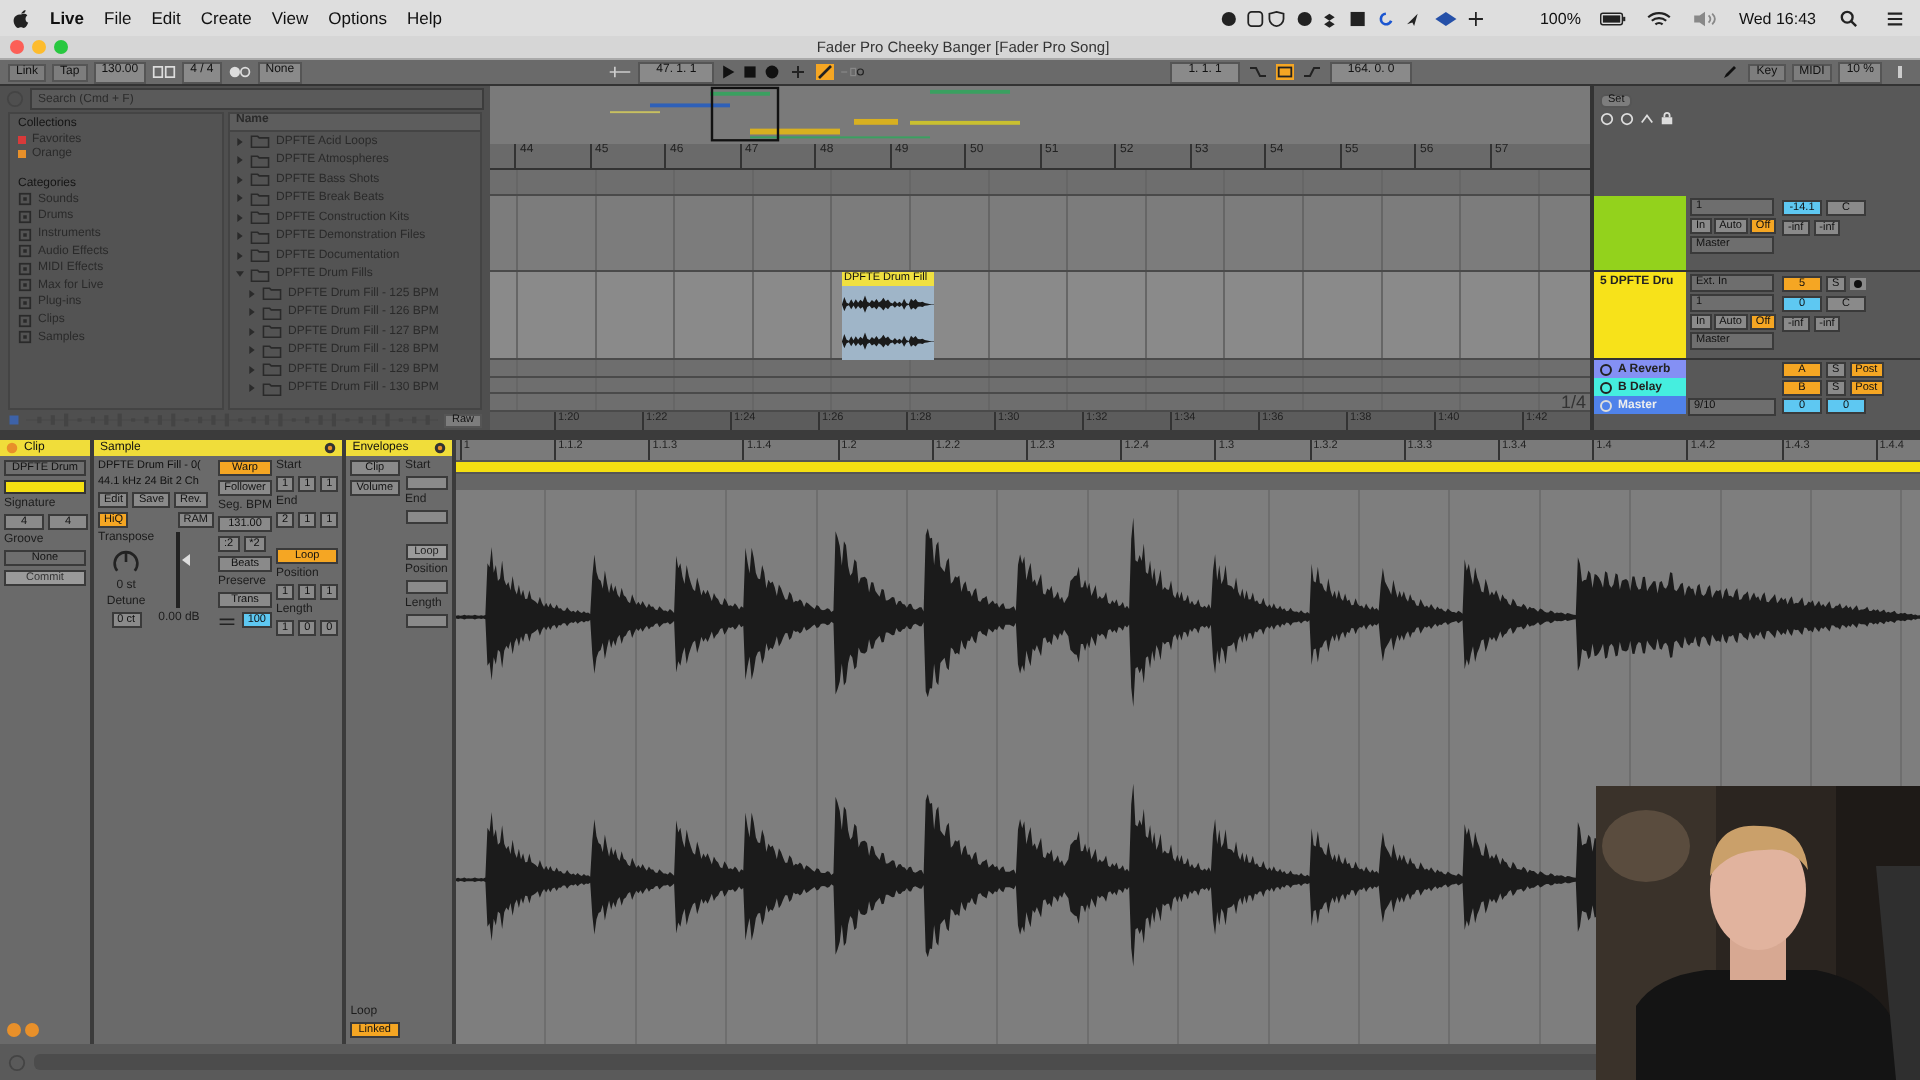 The image size is (1920, 1080). I want to click on end-field, so click(426, 517).